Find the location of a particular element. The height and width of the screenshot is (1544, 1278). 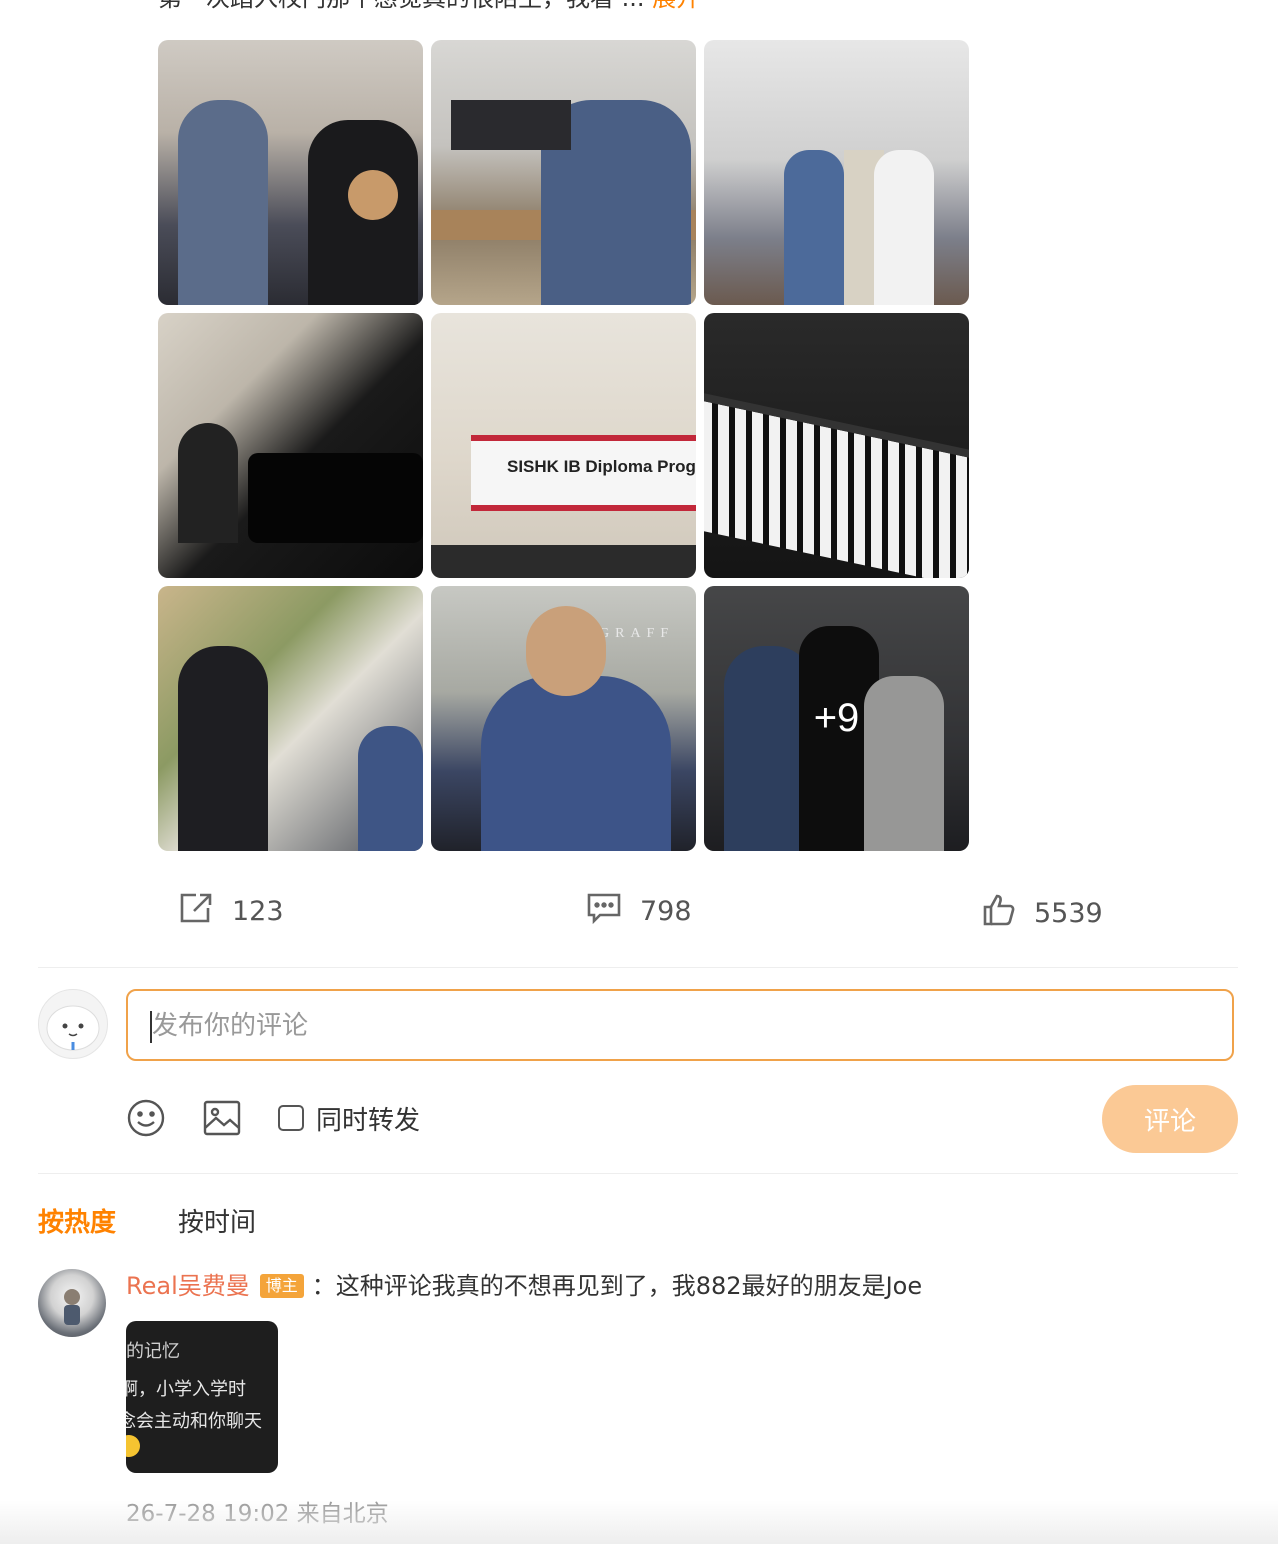

crying-emoji-icon is located at coordinates (133, 1446).